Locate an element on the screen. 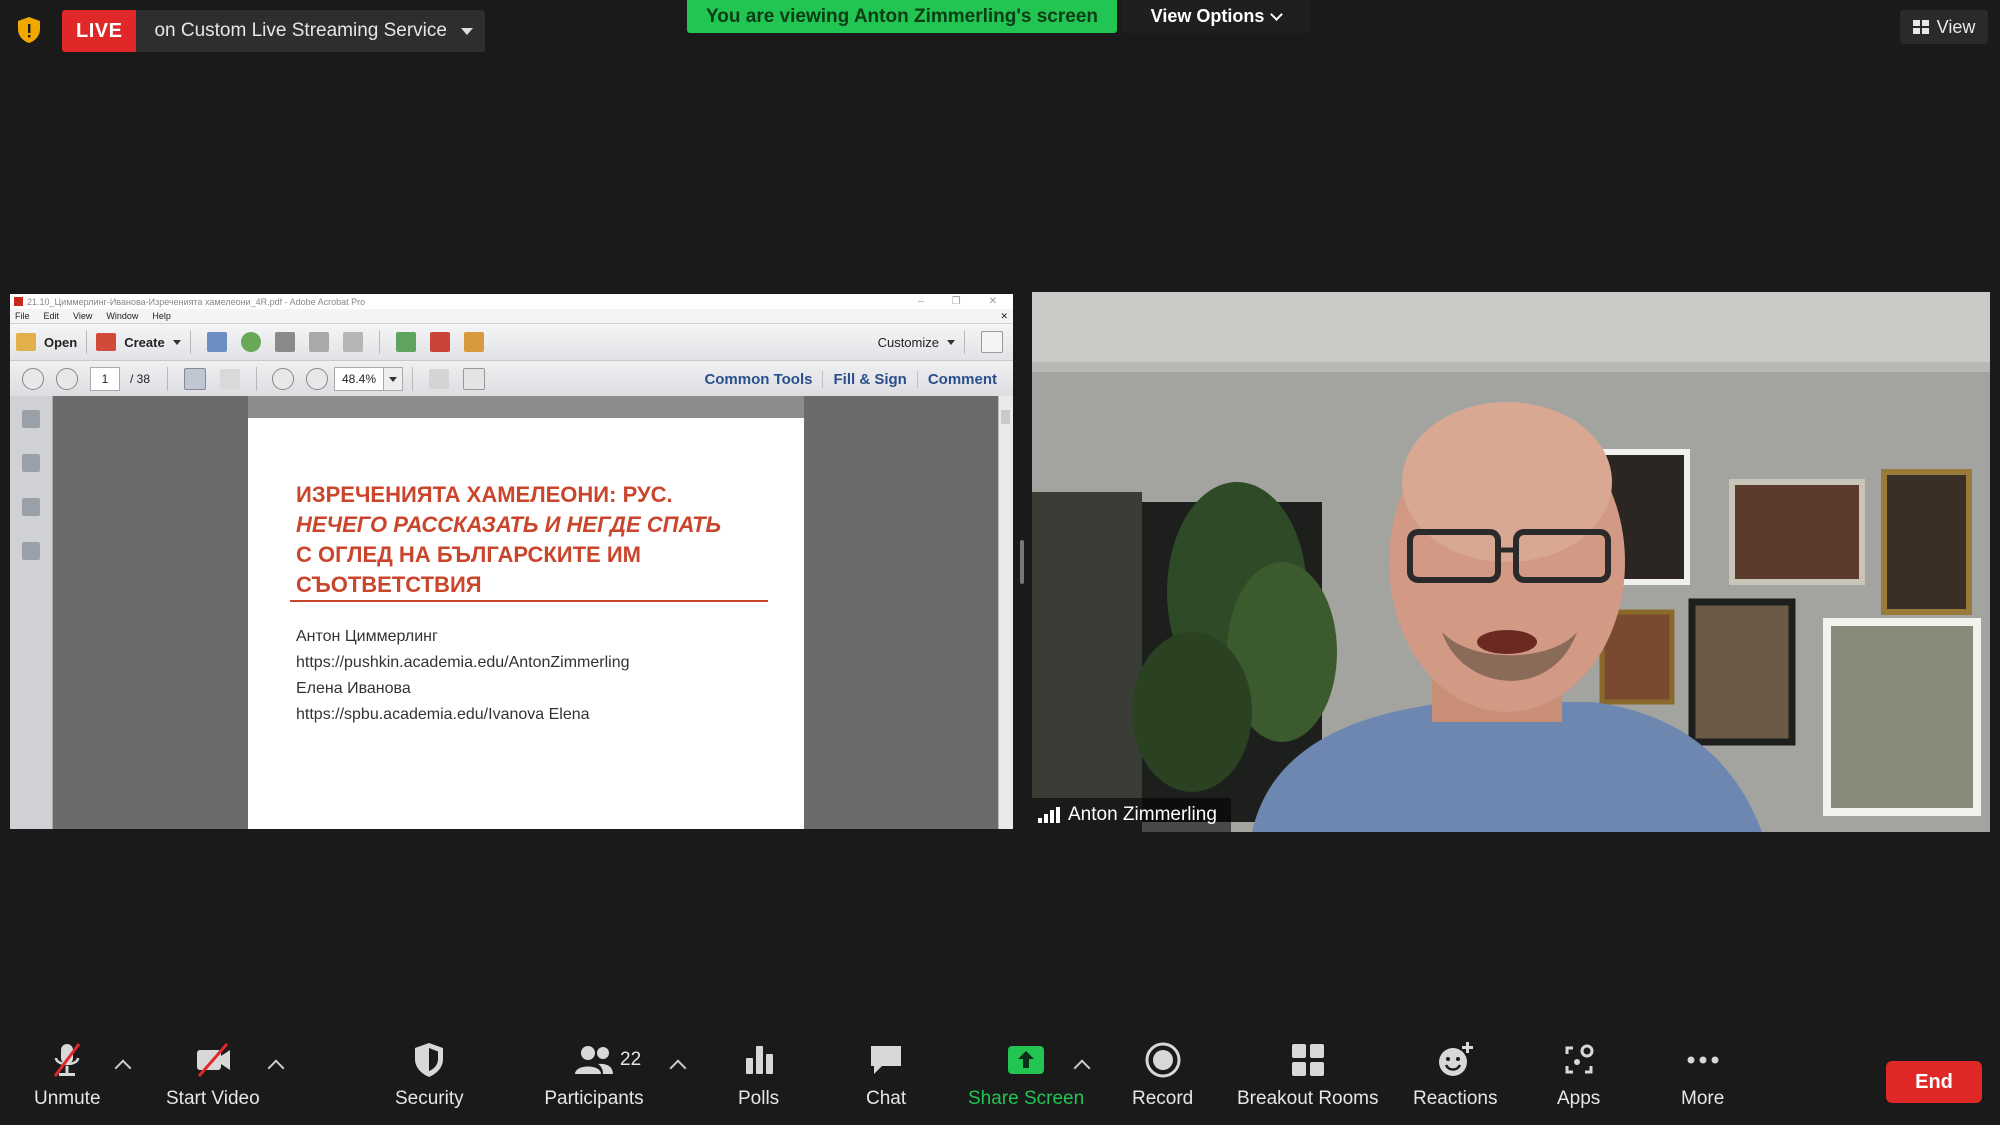 This screenshot has height=1125, width=2000. split-view-handle is located at coordinates (1022, 562).